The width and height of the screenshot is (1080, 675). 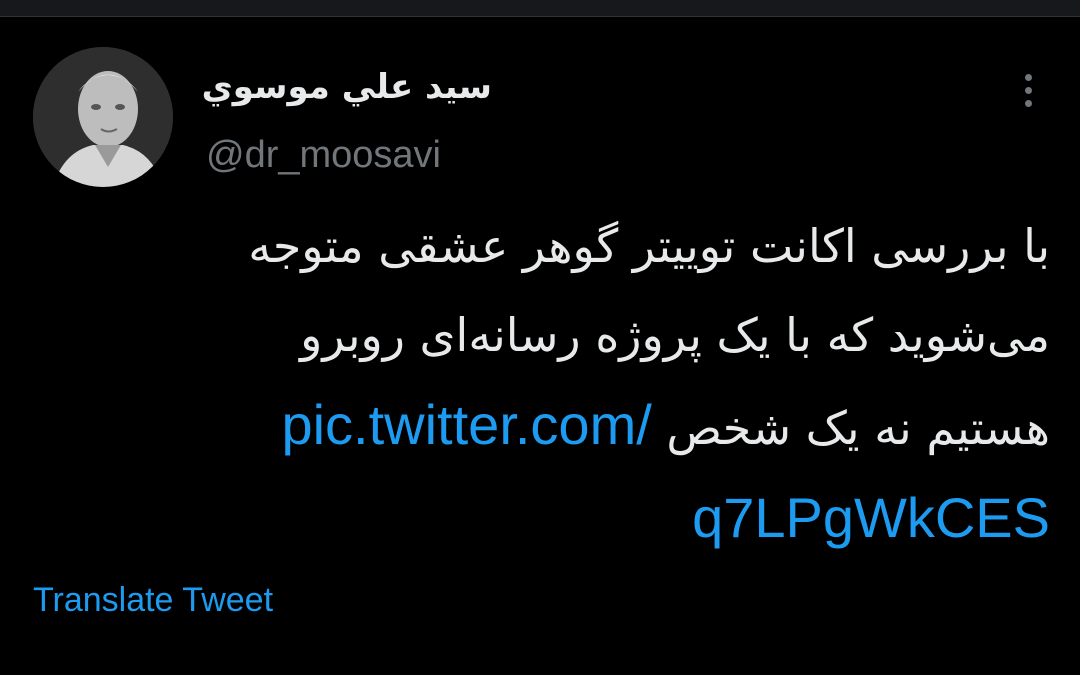 I want to click on more-vertical-icon, so click(x=1028, y=90).